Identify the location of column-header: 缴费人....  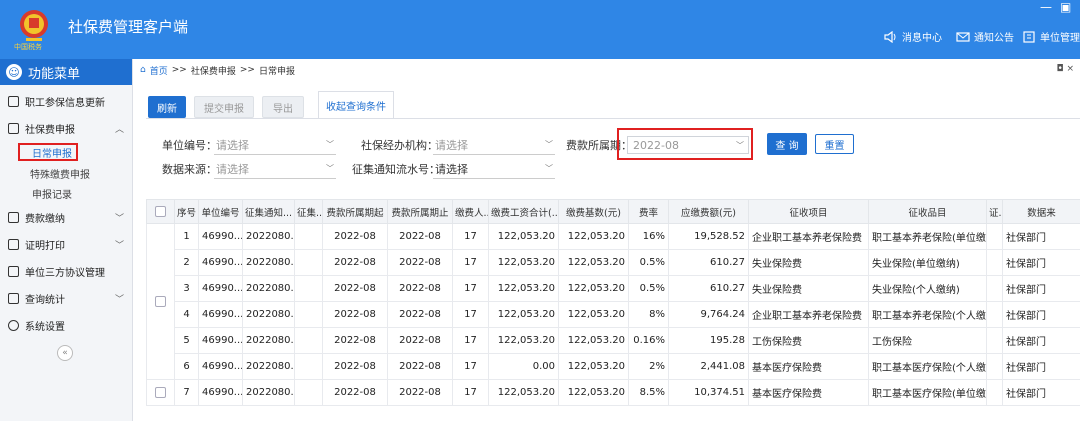
(470, 211).